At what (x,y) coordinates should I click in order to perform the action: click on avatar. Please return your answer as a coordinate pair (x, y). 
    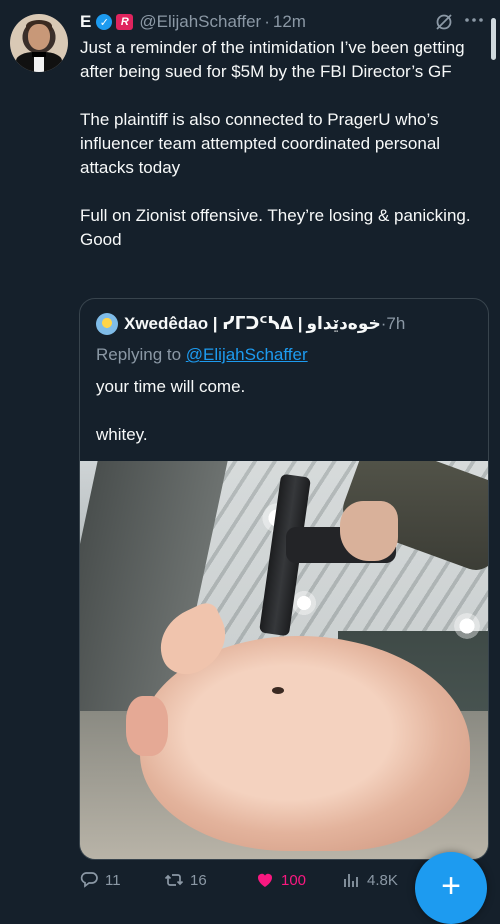
    Looking at the image, I should click on (39, 43).